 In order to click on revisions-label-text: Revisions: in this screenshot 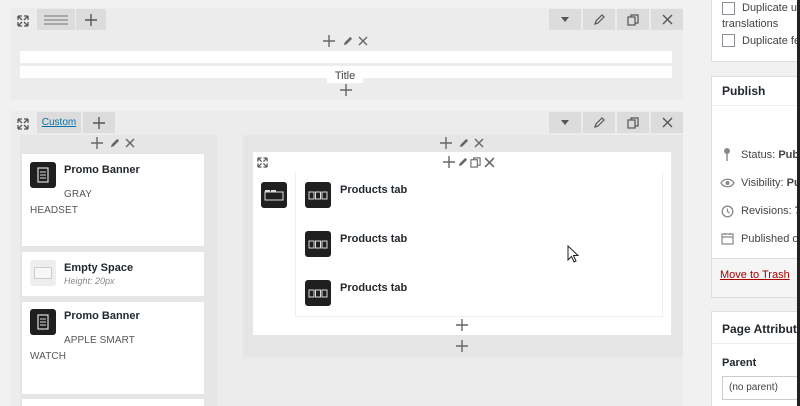, I will do `click(766, 211)`.